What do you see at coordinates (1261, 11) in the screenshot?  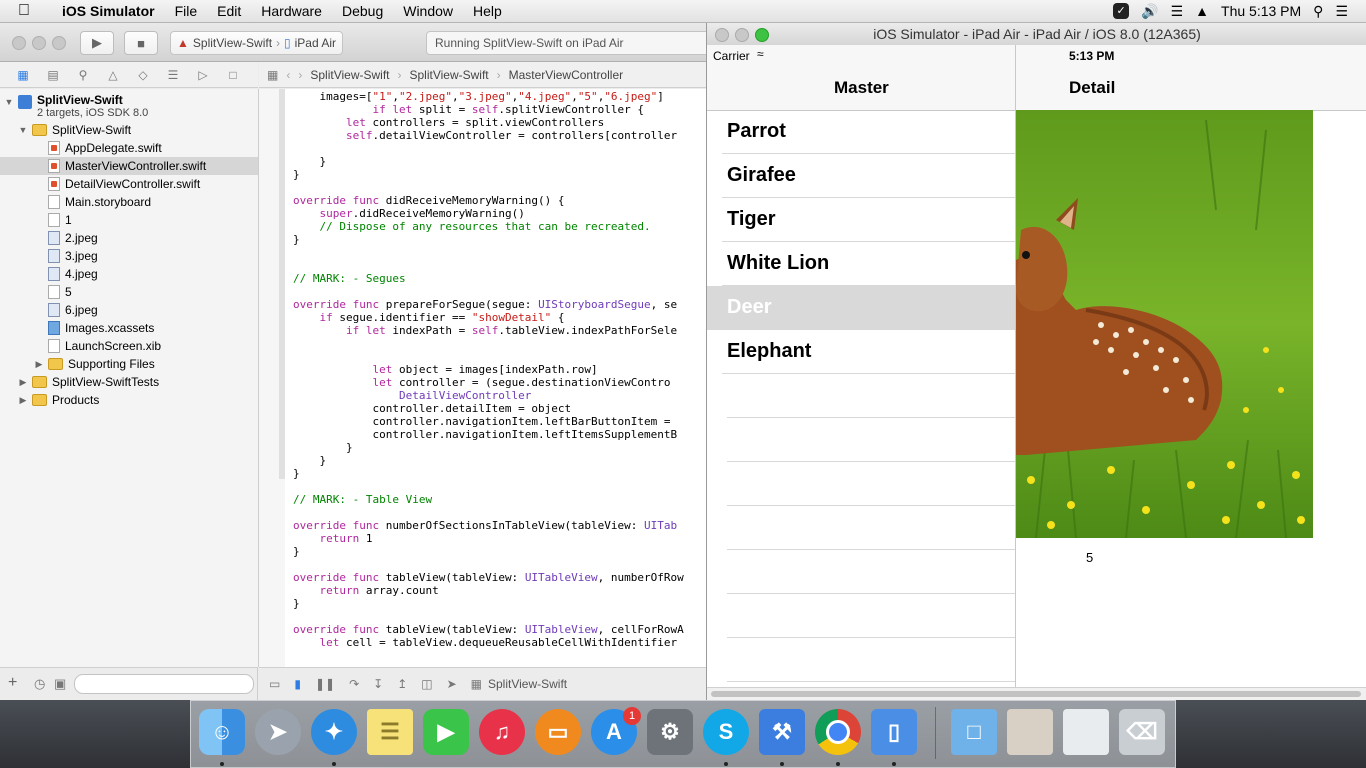 I see `clock: Thu 5:13 PM` at bounding box center [1261, 11].